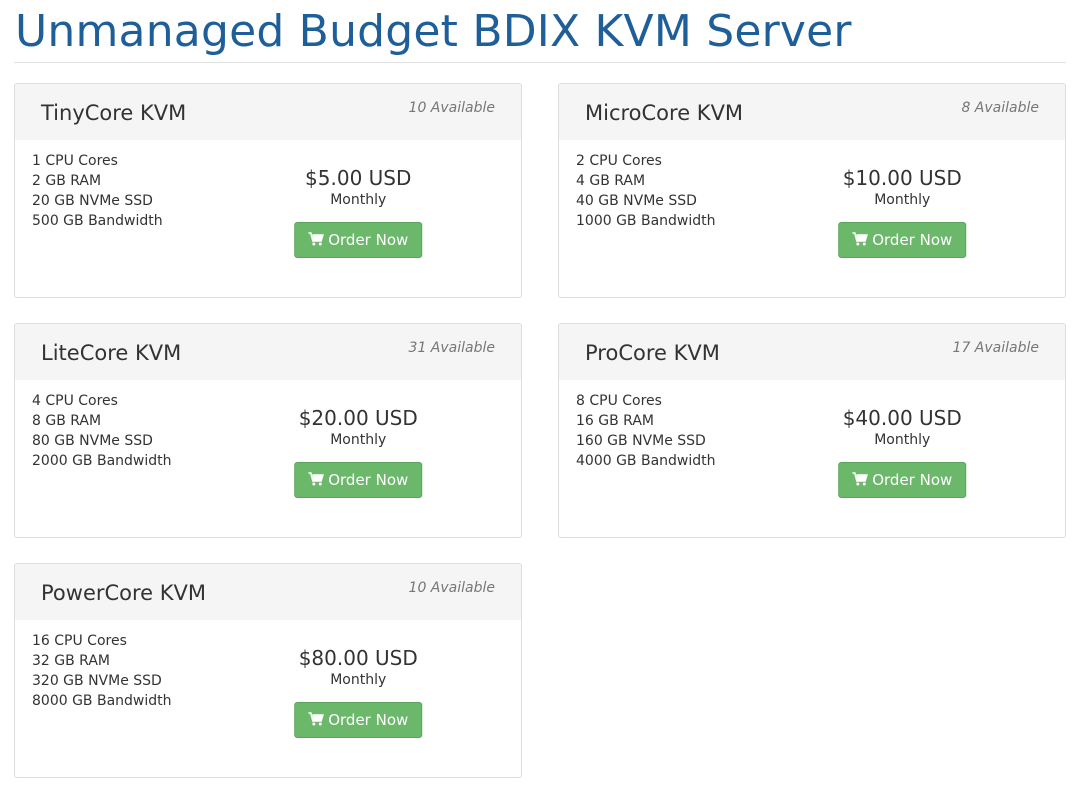  Describe the element at coordinates (619, 401) in the screenshot. I see `feature-item: 8 CPU Cores` at that location.